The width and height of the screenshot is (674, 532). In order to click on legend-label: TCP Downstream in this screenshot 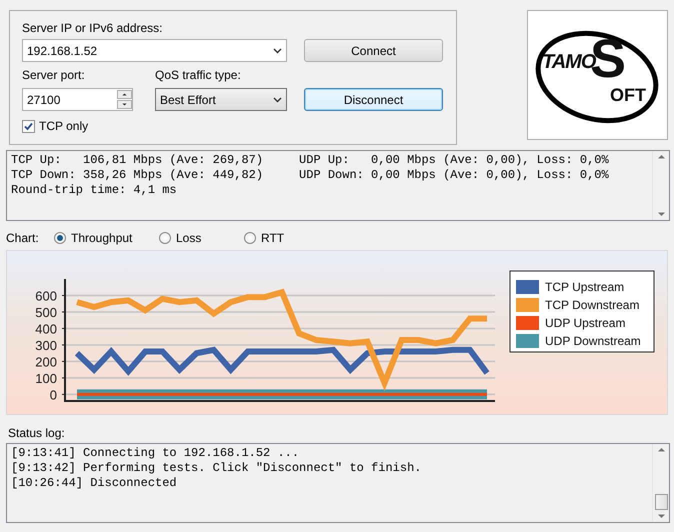, I will do `click(592, 305)`.